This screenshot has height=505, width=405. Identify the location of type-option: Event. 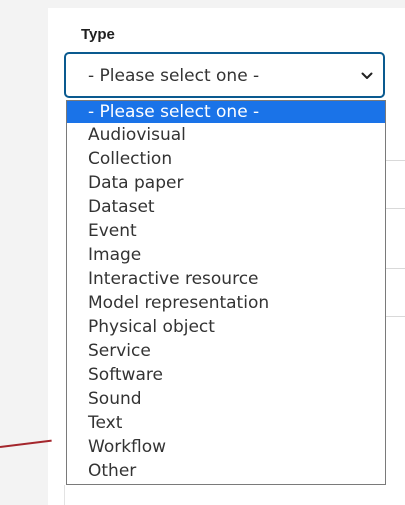
(226, 231).